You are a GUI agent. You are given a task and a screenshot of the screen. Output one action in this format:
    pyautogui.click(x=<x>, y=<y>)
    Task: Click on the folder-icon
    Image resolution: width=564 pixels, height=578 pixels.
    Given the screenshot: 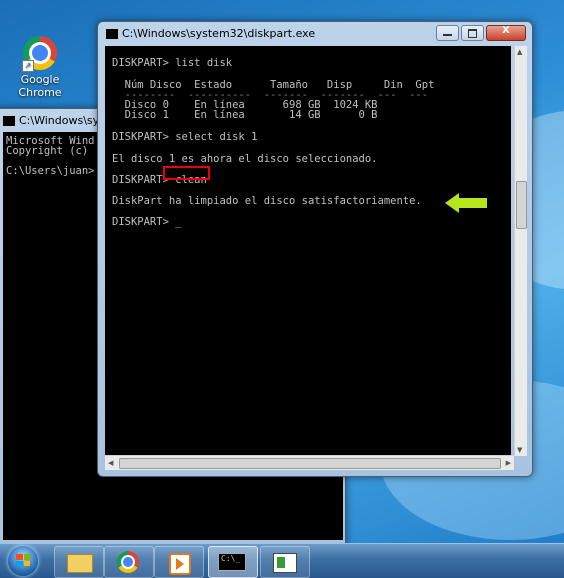 What is the action you would take?
    pyautogui.click(x=80, y=563)
    